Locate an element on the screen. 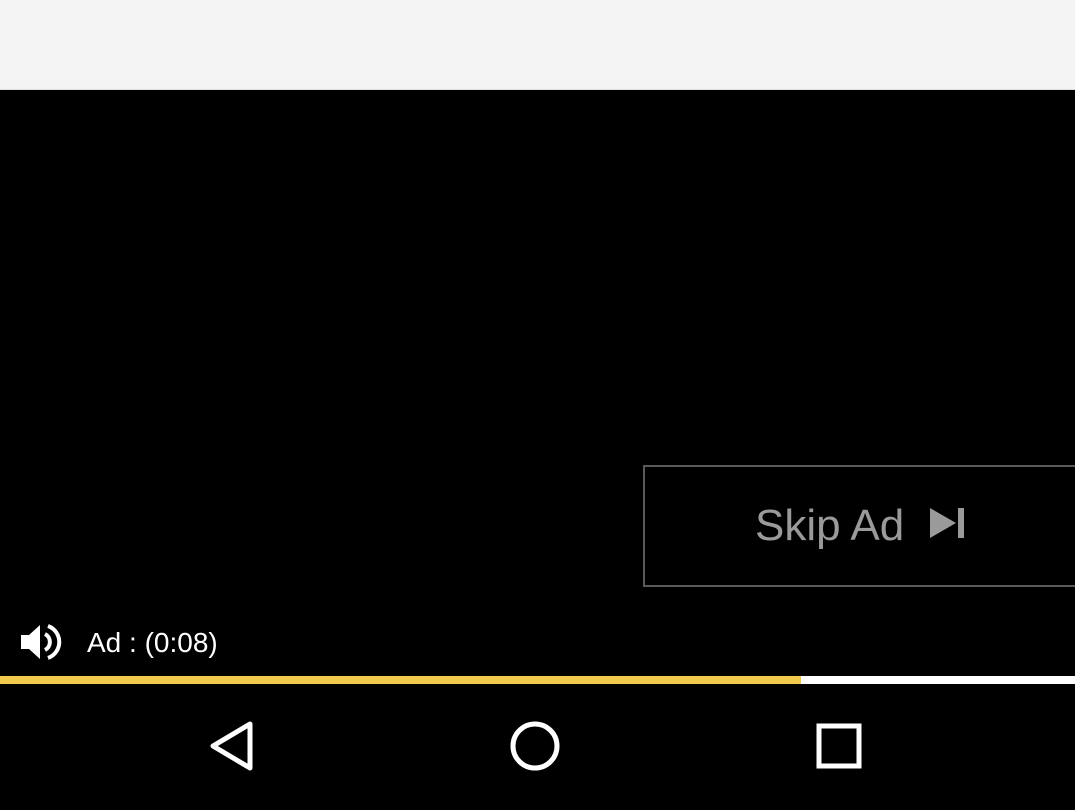 The width and height of the screenshot is (1075, 810). app-top-bar is located at coordinates (537, 45).